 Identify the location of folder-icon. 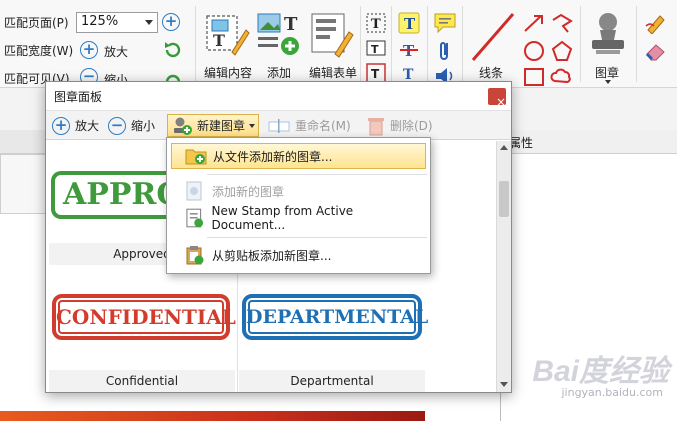
(196, 157).